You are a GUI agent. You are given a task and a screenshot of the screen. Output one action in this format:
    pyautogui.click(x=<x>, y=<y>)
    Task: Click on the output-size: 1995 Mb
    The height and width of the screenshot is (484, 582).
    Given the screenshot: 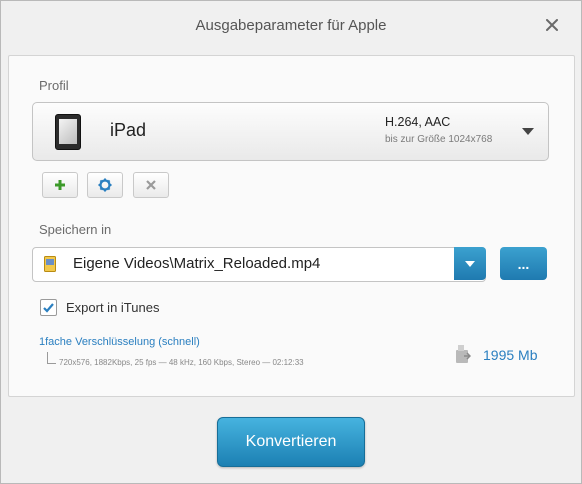 What is the action you would take?
    pyautogui.click(x=510, y=355)
    